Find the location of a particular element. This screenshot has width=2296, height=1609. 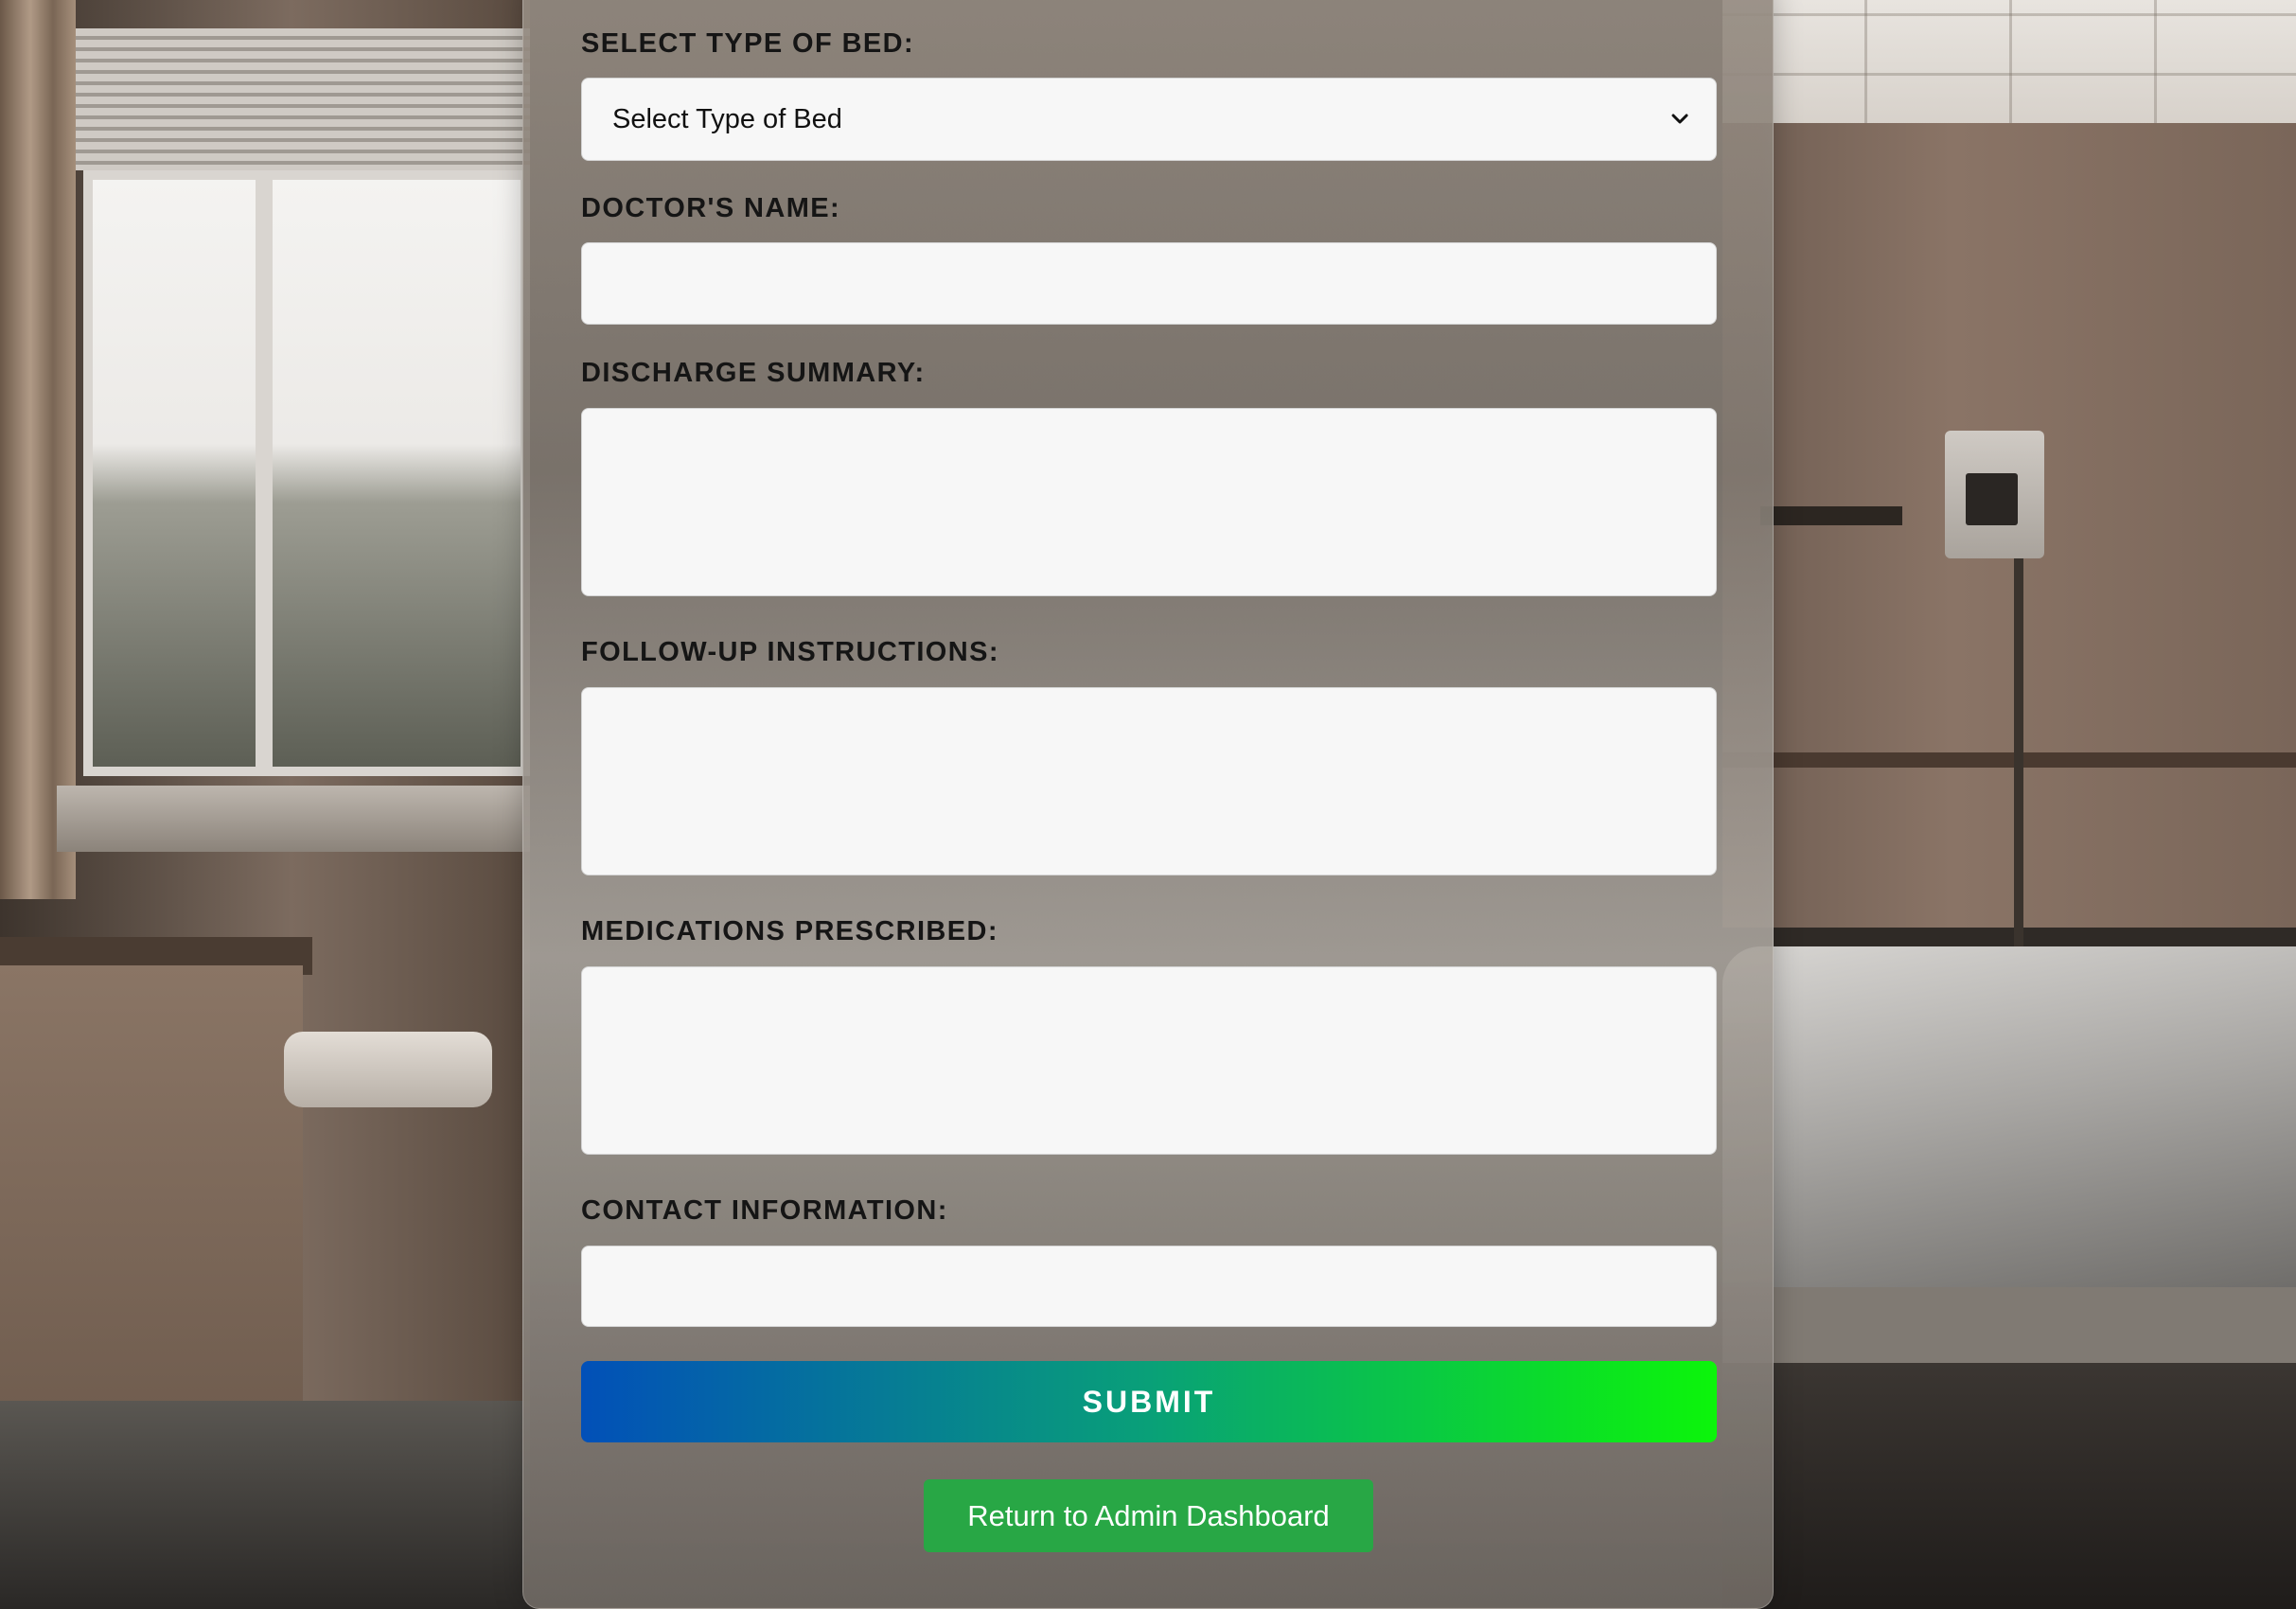

doctor-name-label: DOCTOR'S NAME: is located at coordinates (711, 208).